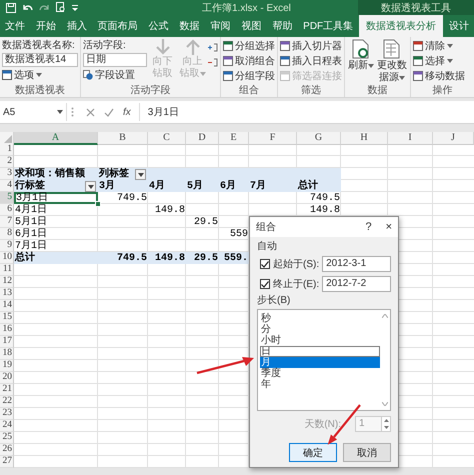  Describe the element at coordinates (356, 284) in the screenshot. I see `date-field: 2012-7-2` at that location.